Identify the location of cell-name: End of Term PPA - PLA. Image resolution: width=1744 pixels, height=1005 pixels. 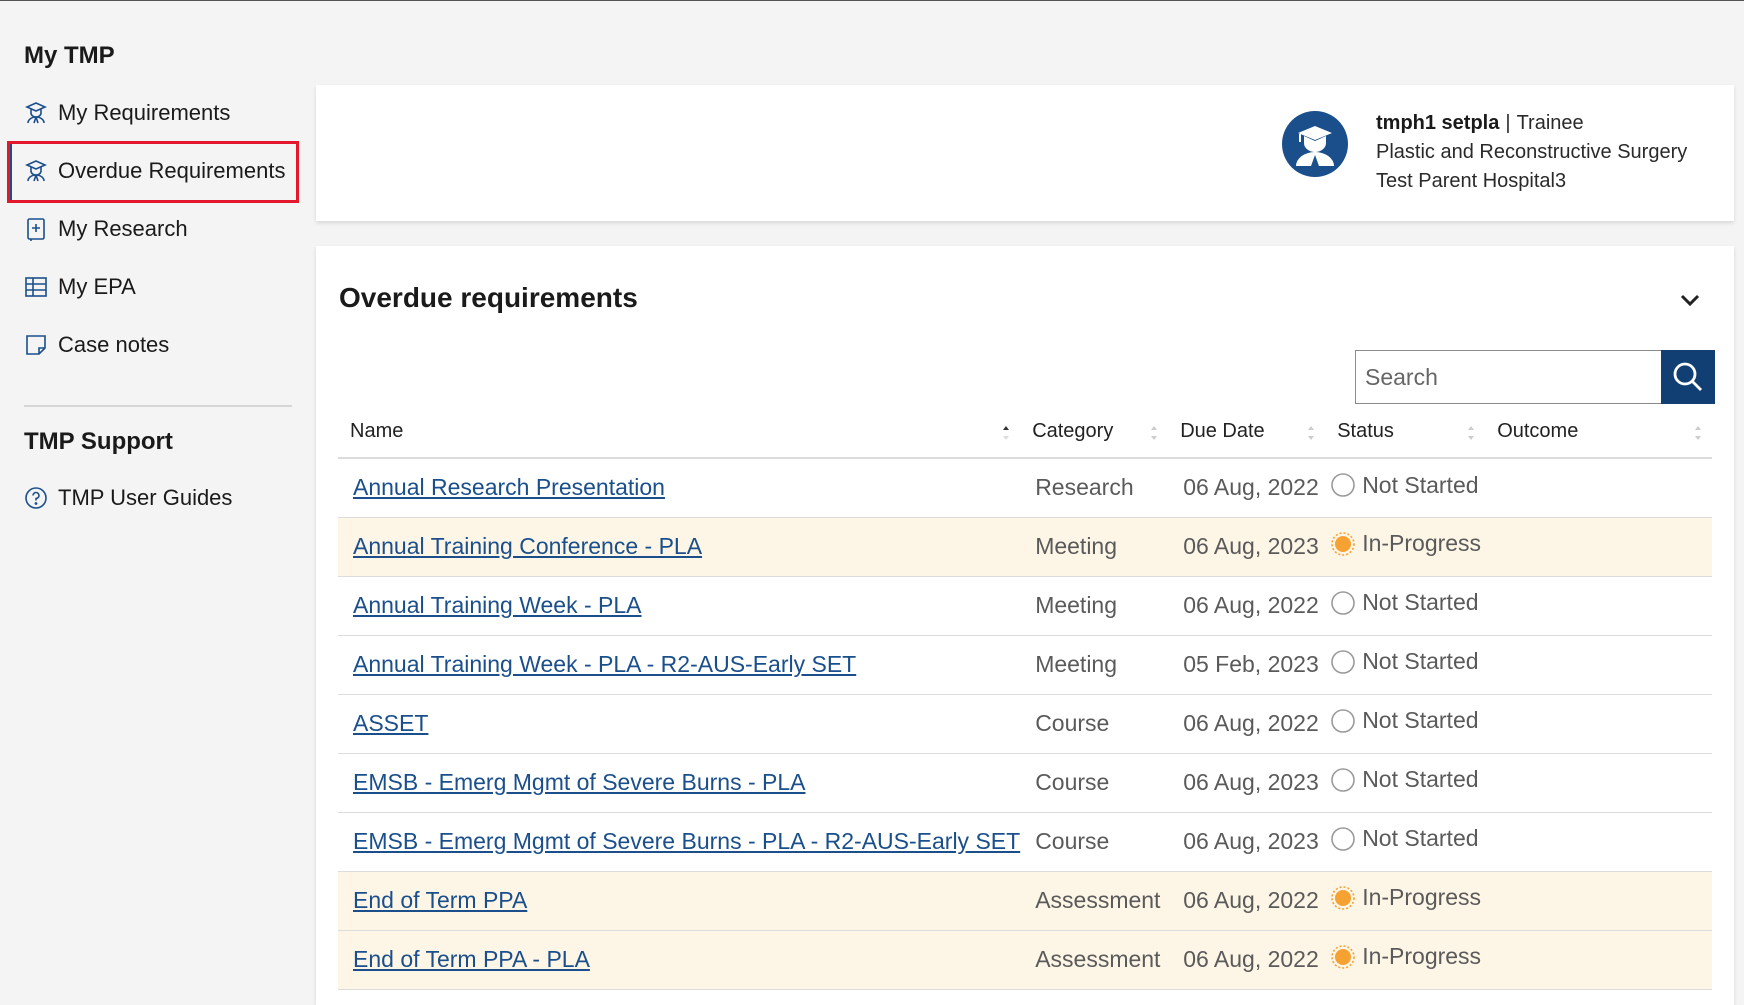
(679, 960).